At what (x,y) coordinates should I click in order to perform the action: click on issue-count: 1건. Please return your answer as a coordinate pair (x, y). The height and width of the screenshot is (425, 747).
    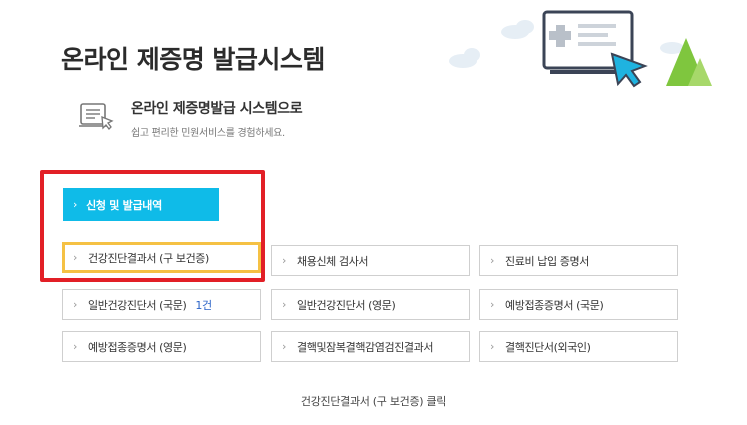
    Looking at the image, I should click on (203, 305).